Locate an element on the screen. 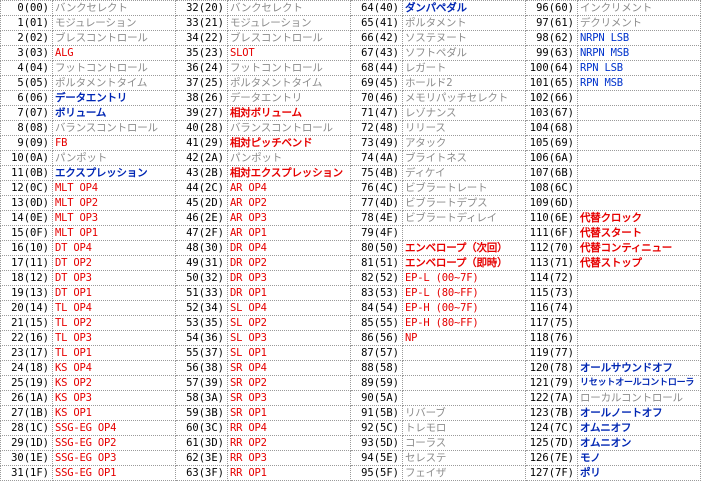 The image size is (701, 481). cc-number-cell: 101(65) is located at coordinates (551, 83).